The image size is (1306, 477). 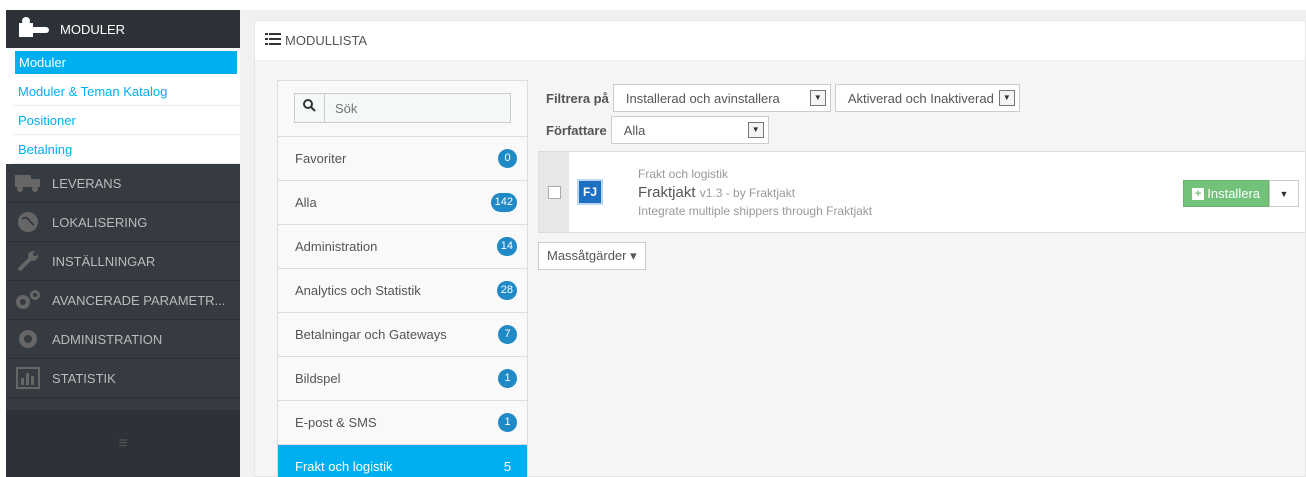 What do you see at coordinates (576, 130) in the screenshot?
I see `author-label: Författare` at bounding box center [576, 130].